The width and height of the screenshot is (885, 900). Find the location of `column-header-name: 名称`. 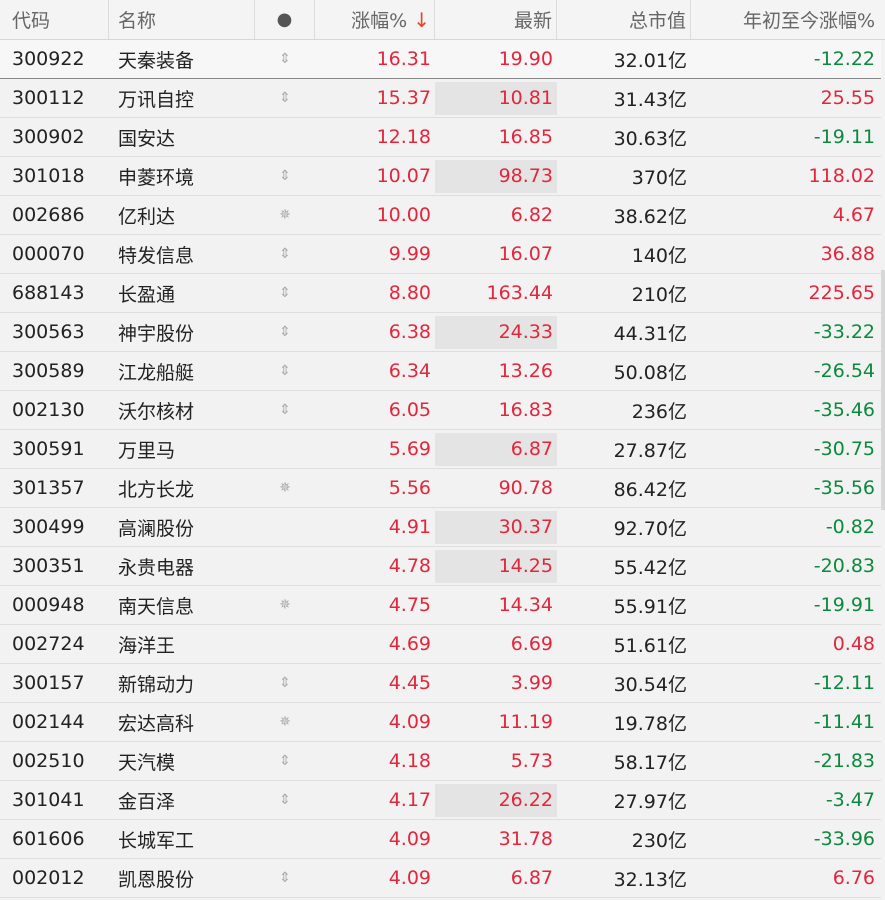

column-header-name: 名称 is located at coordinates (182, 19).